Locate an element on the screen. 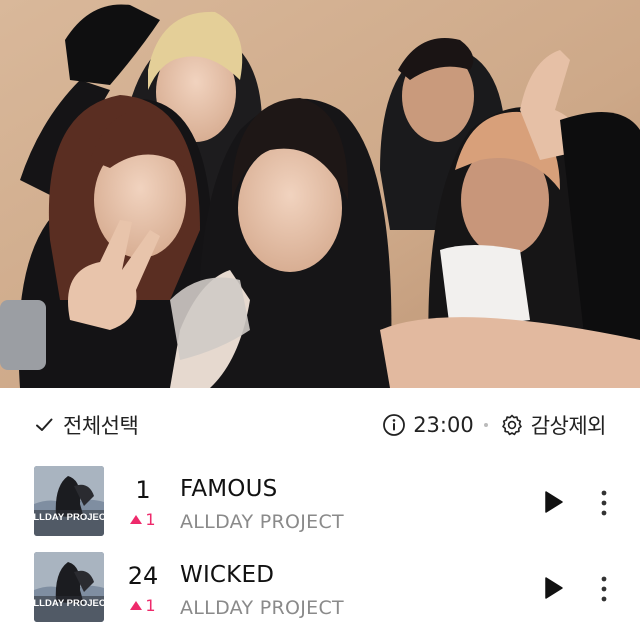  exclude-listening-button: 감상제외 is located at coordinates (553, 425).